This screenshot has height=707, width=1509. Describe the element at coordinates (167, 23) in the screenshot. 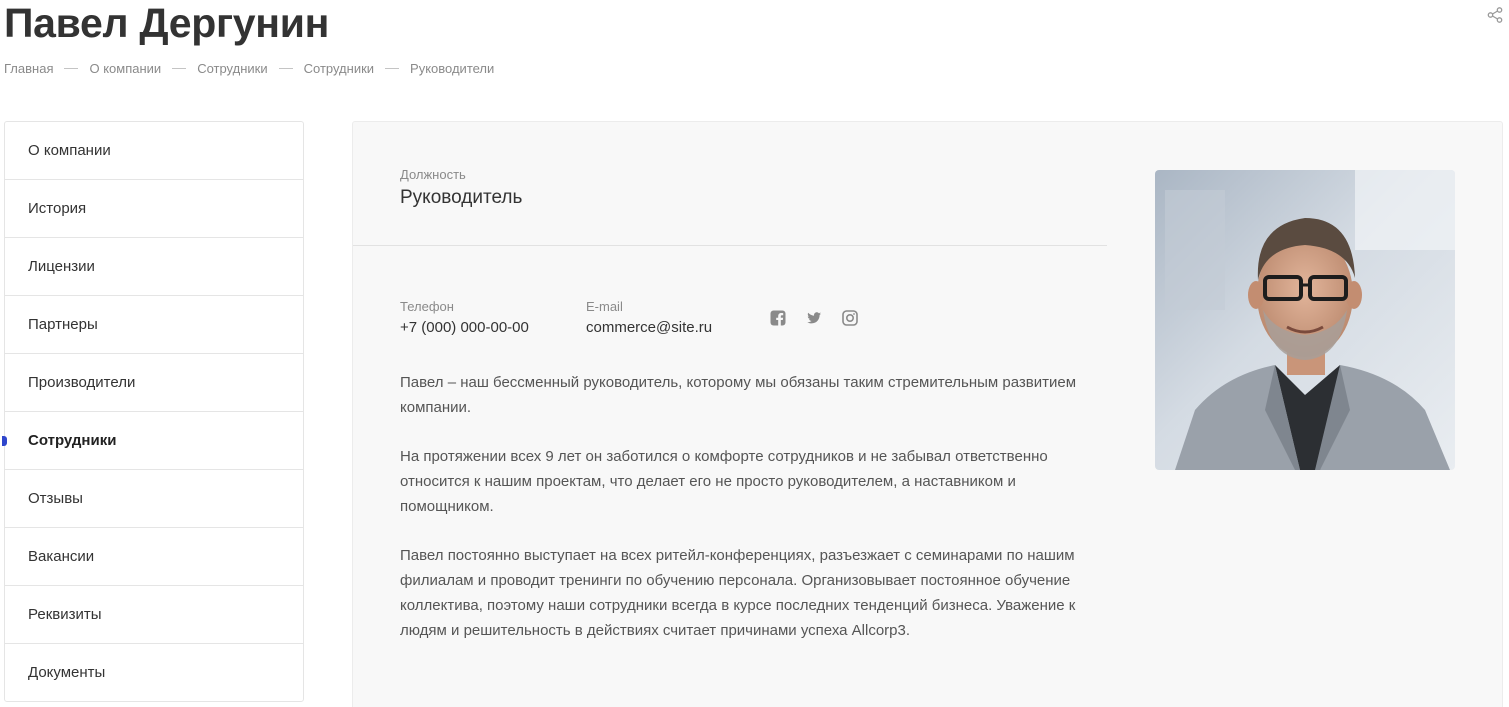

I see `page-title: Павел Дергунин` at that location.